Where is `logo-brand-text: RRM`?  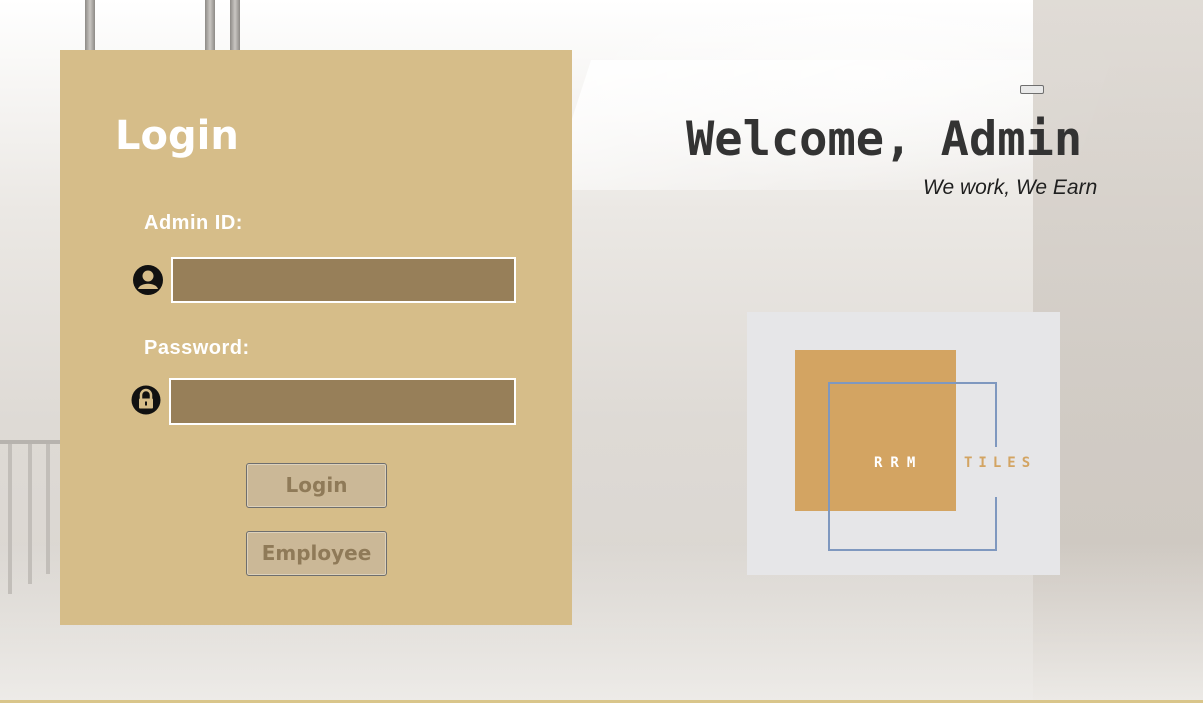
logo-brand-text: RRM is located at coordinates (899, 463).